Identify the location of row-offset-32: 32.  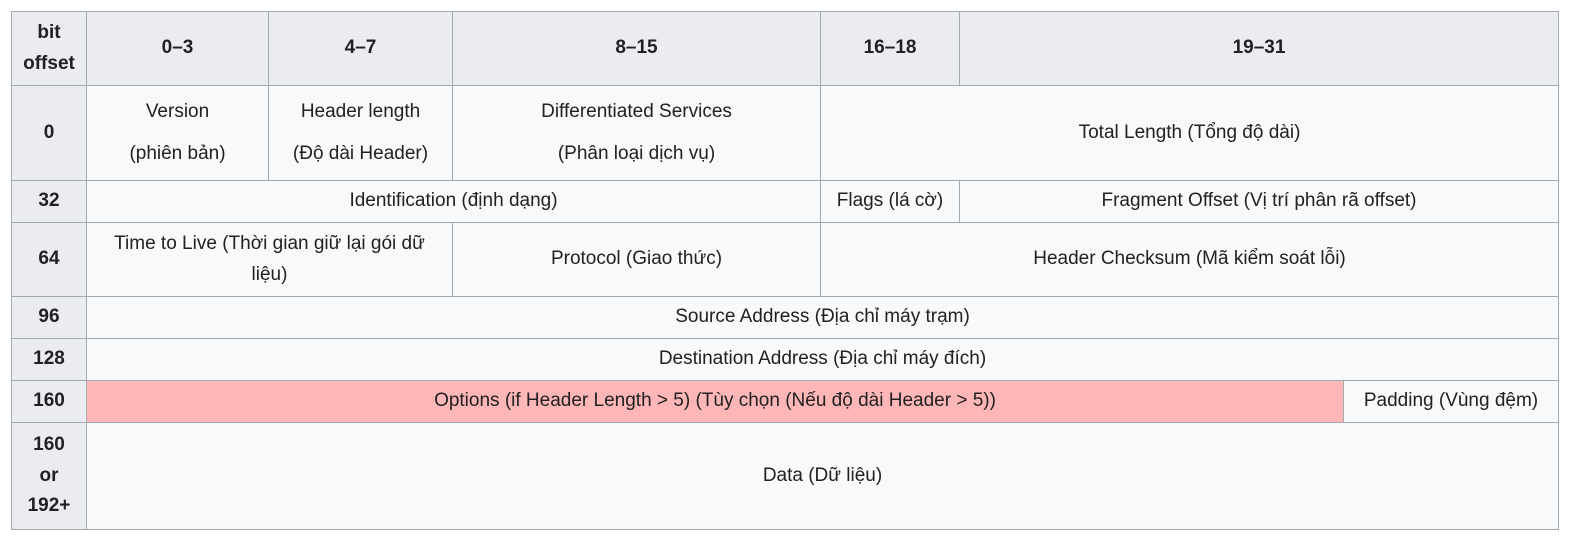
(49, 201).